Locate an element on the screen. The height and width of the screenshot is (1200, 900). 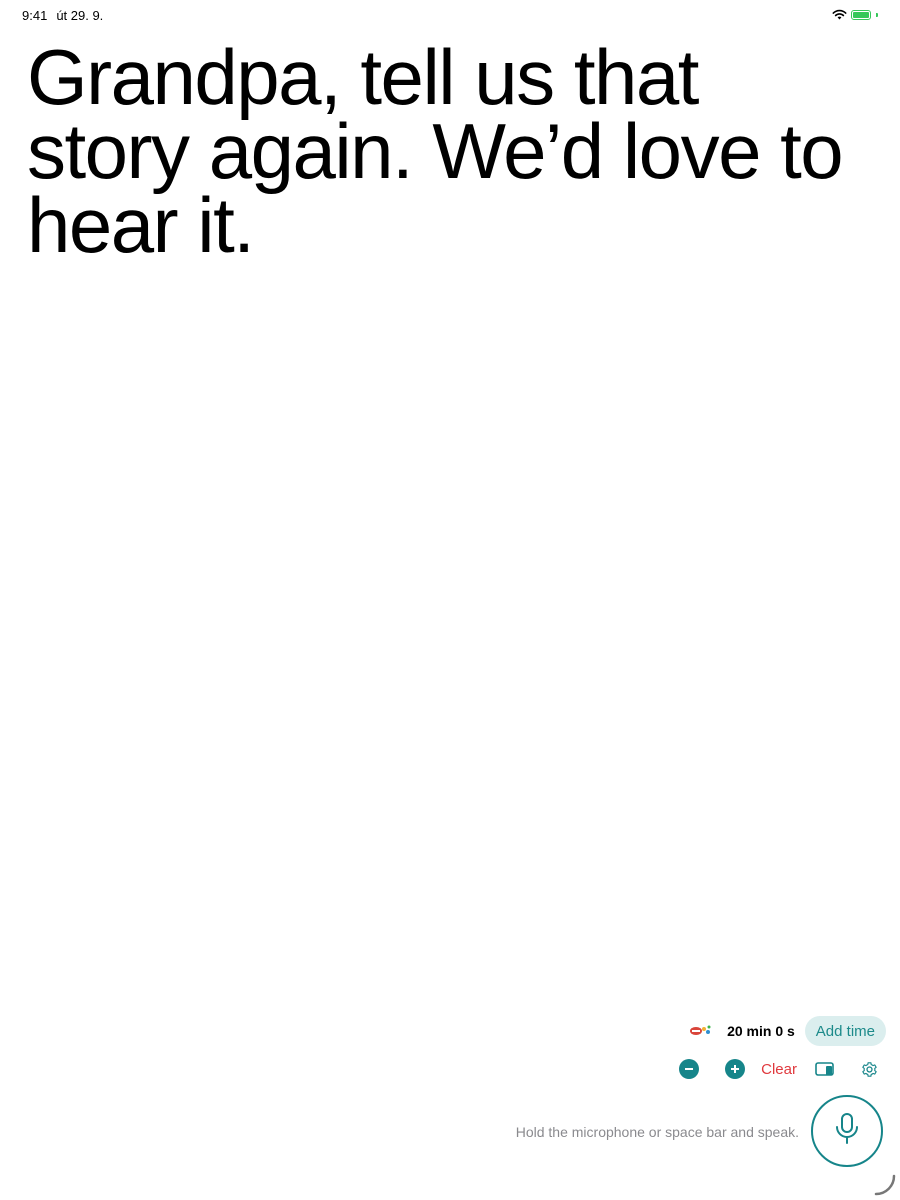
battery-charging-icon is located at coordinates (861, 15).